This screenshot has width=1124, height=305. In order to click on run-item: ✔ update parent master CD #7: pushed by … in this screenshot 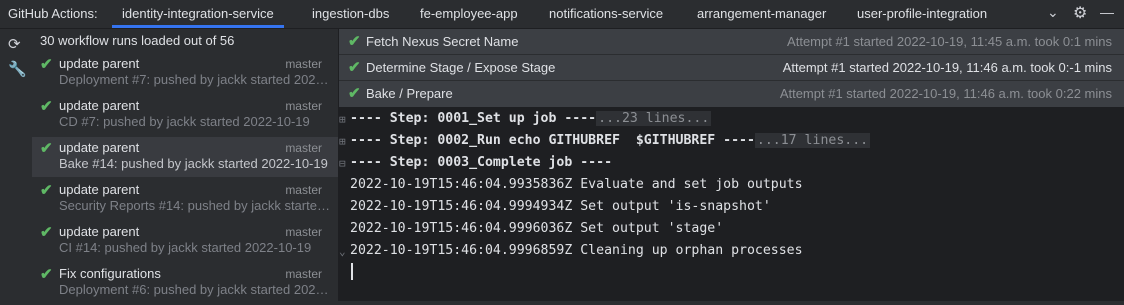, I will do `click(185, 117)`.